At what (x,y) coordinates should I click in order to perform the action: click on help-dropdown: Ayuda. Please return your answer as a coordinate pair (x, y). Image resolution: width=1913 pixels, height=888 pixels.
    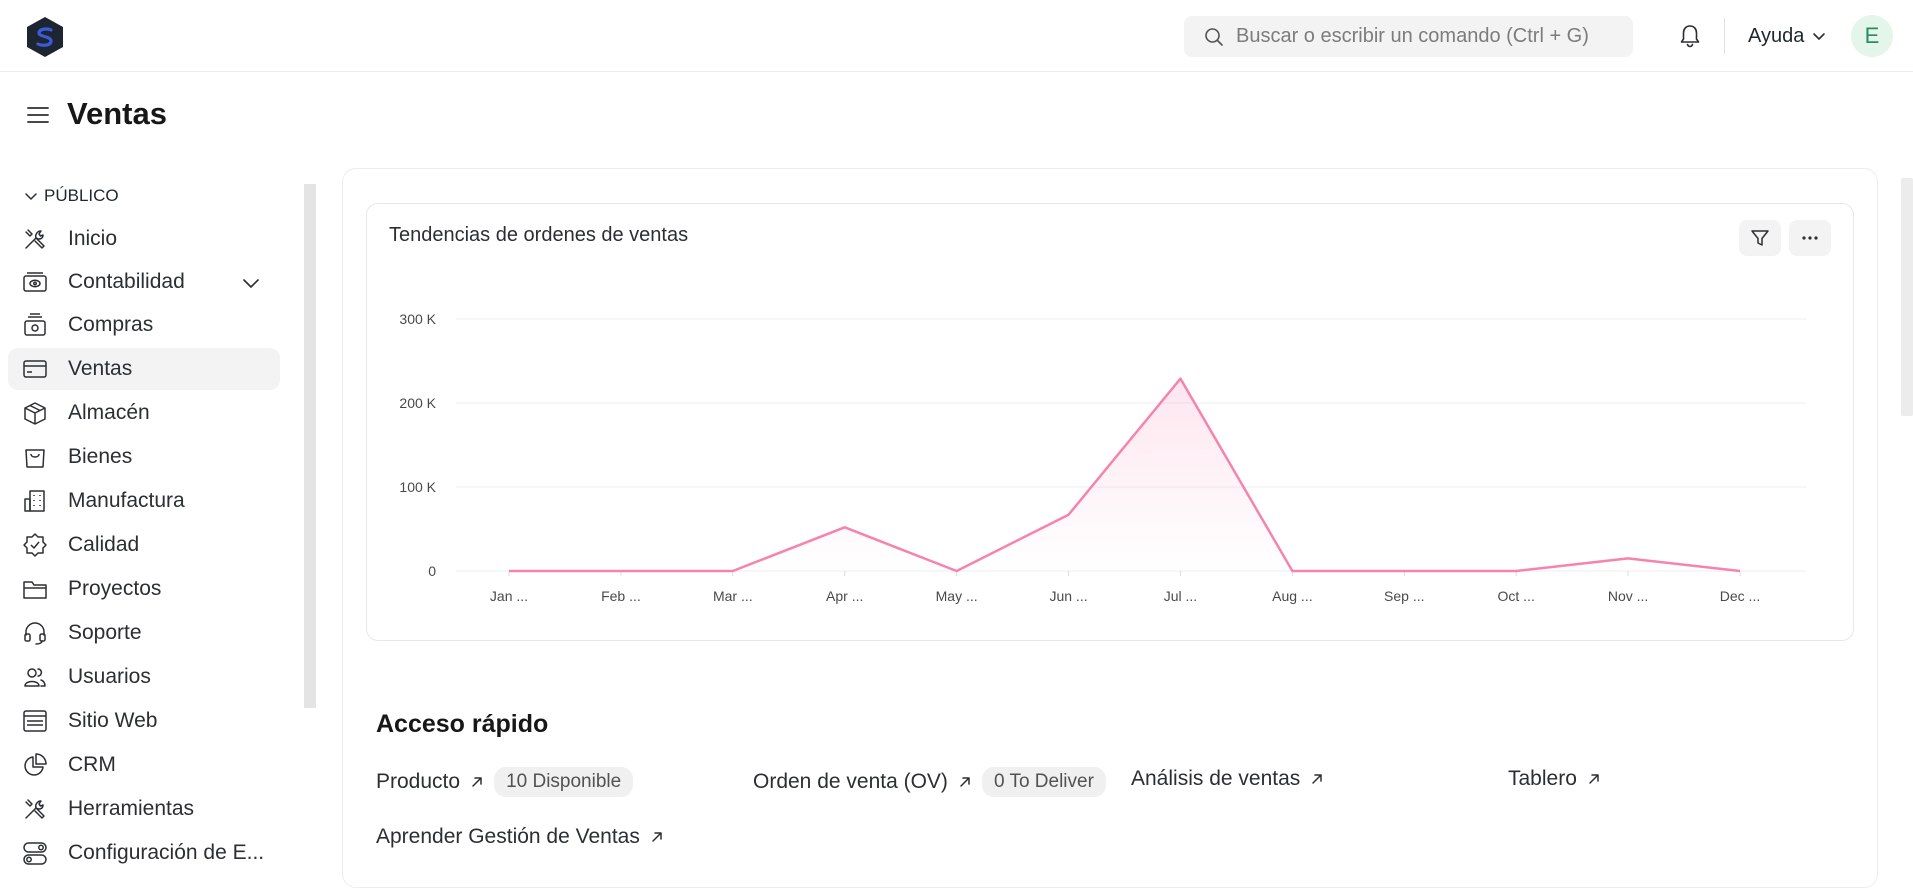
    Looking at the image, I should click on (1787, 36).